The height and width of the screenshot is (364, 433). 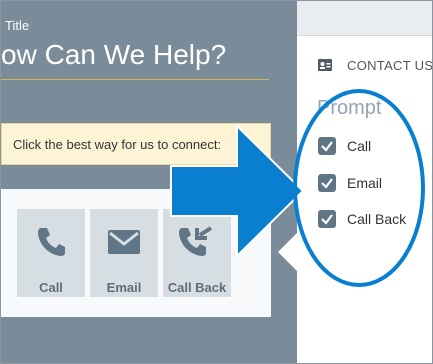 I want to click on call-checkbox, so click(x=327, y=146).